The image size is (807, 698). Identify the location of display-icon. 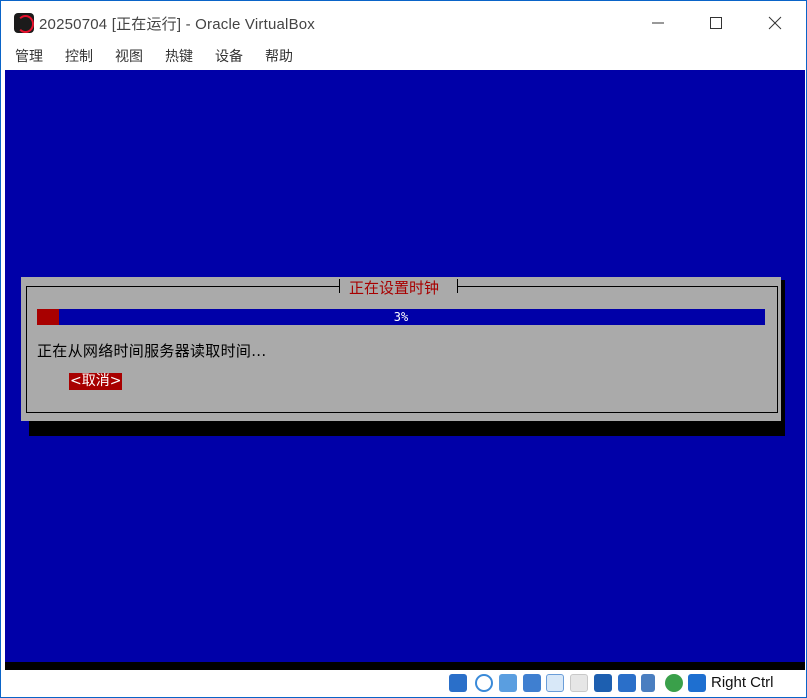
(603, 683).